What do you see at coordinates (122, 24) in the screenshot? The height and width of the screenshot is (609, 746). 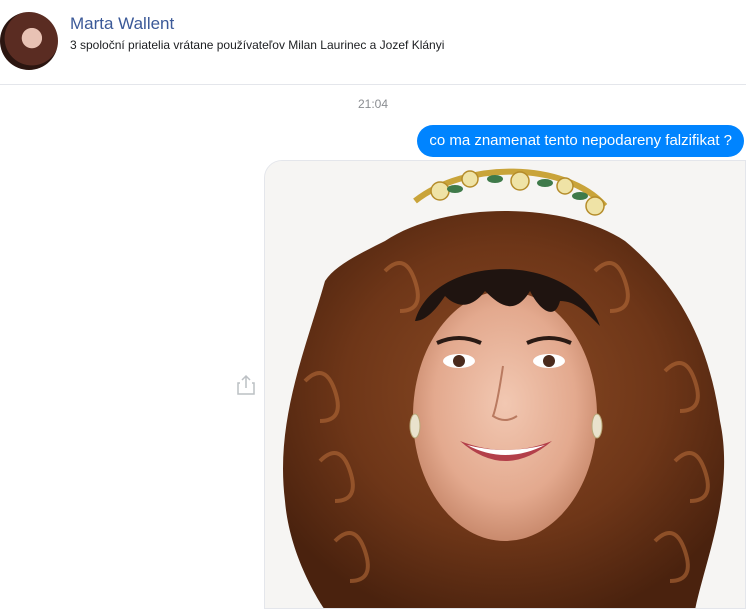 I see `contact-name: Marta Wallent` at bounding box center [122, 24].